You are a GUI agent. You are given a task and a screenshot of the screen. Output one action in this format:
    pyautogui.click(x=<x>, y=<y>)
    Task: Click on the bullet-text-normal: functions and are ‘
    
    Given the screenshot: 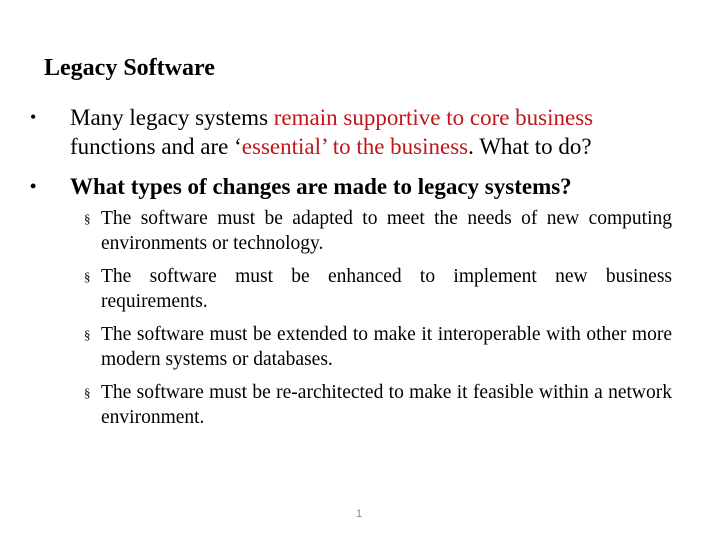 What is the action you would take?
    pyautogui.click(x=156, y=146)
    